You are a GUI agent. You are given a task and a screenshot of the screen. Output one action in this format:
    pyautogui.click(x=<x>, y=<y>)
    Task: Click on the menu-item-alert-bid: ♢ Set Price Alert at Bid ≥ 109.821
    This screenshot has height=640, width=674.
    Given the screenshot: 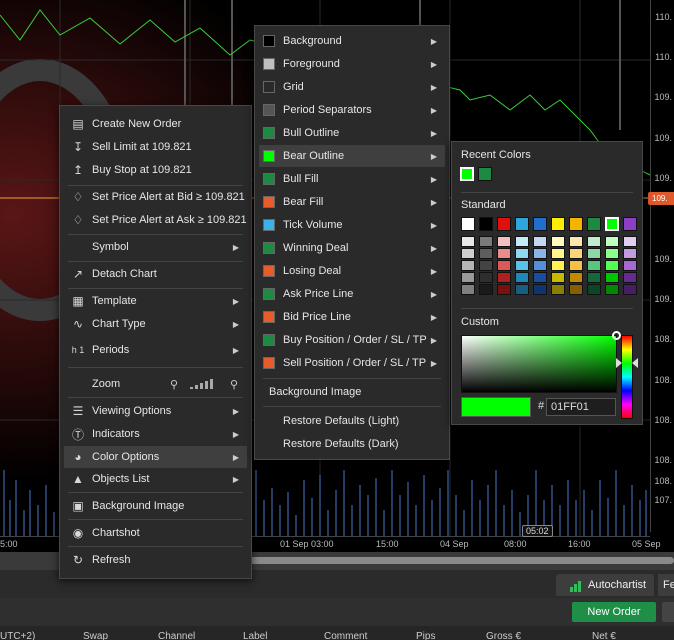 What is the action you would take?
    pyautogui.click(x=155, y=197)
    